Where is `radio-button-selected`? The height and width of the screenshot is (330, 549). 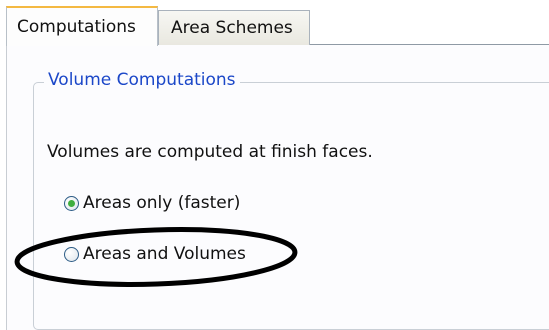 radio-button-selected is located at coordinates (71, 203).